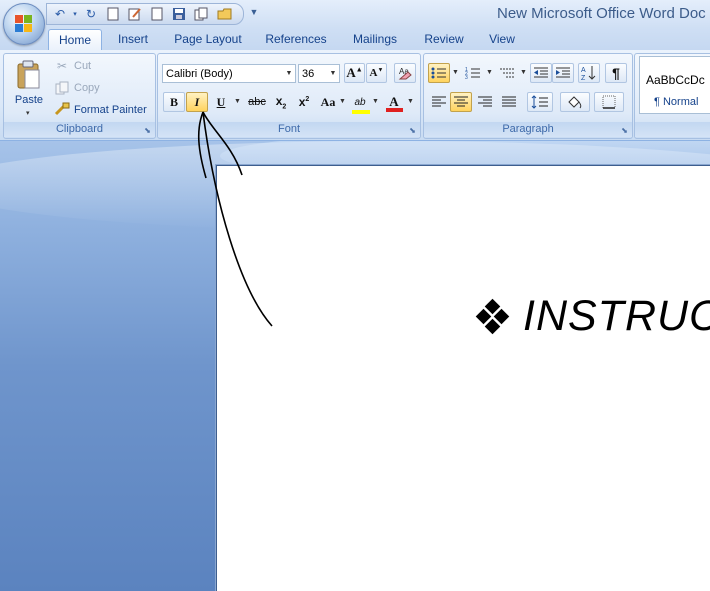 The height and width of the screenshot is (591, 710). Describe the element at coordinates (616, 73) in the screenshot. I see `show-hide-button: ¶` at that location.